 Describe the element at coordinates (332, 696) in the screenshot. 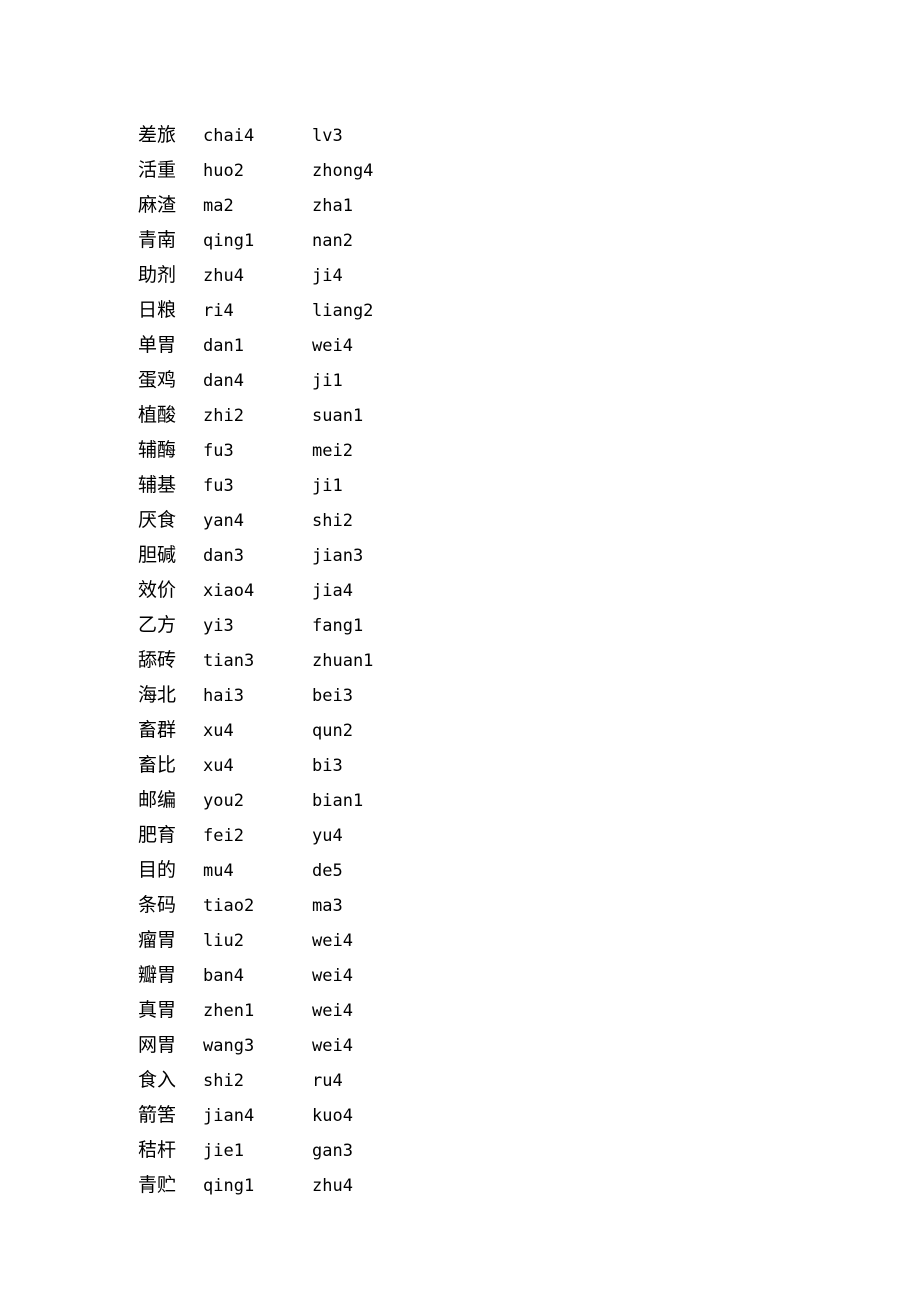

I see `pinyin-second-cell: bei3` at that location.